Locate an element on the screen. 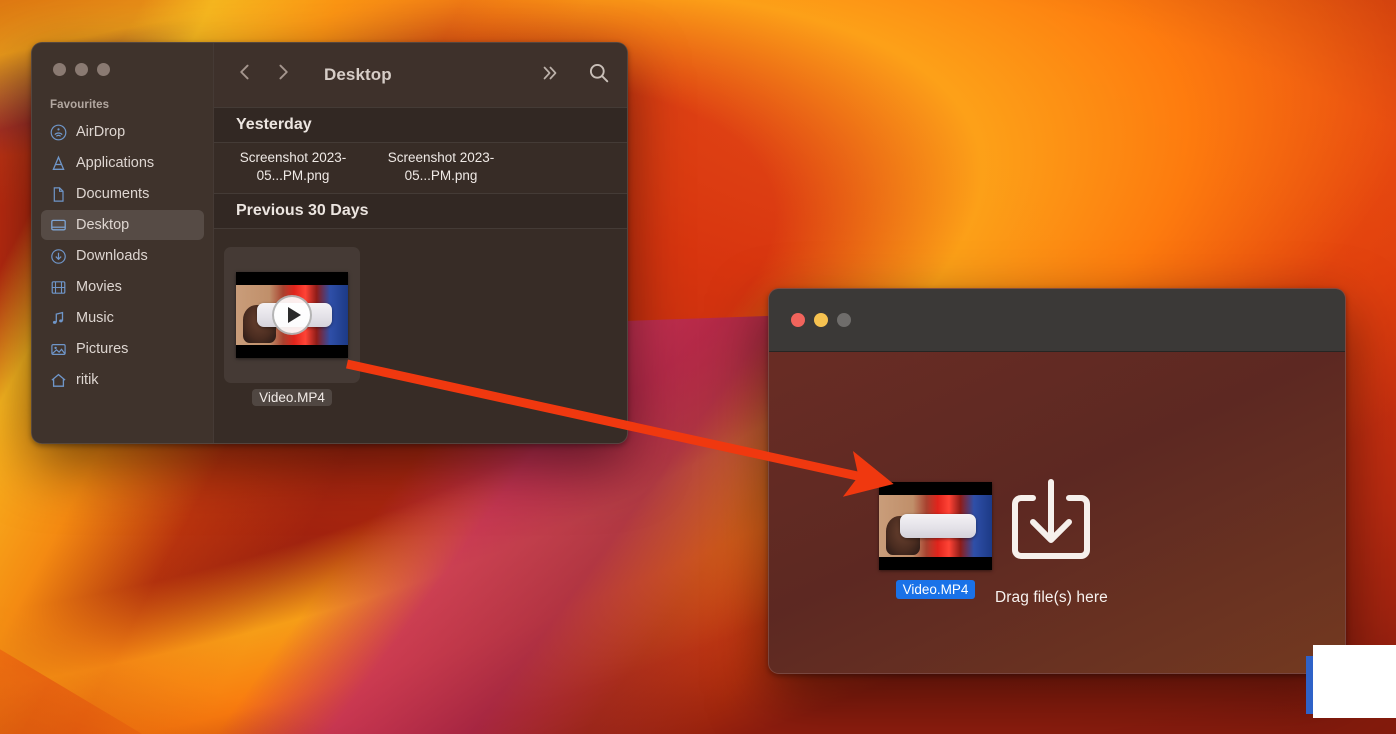  search-icon is located at coordinates (599, 75).